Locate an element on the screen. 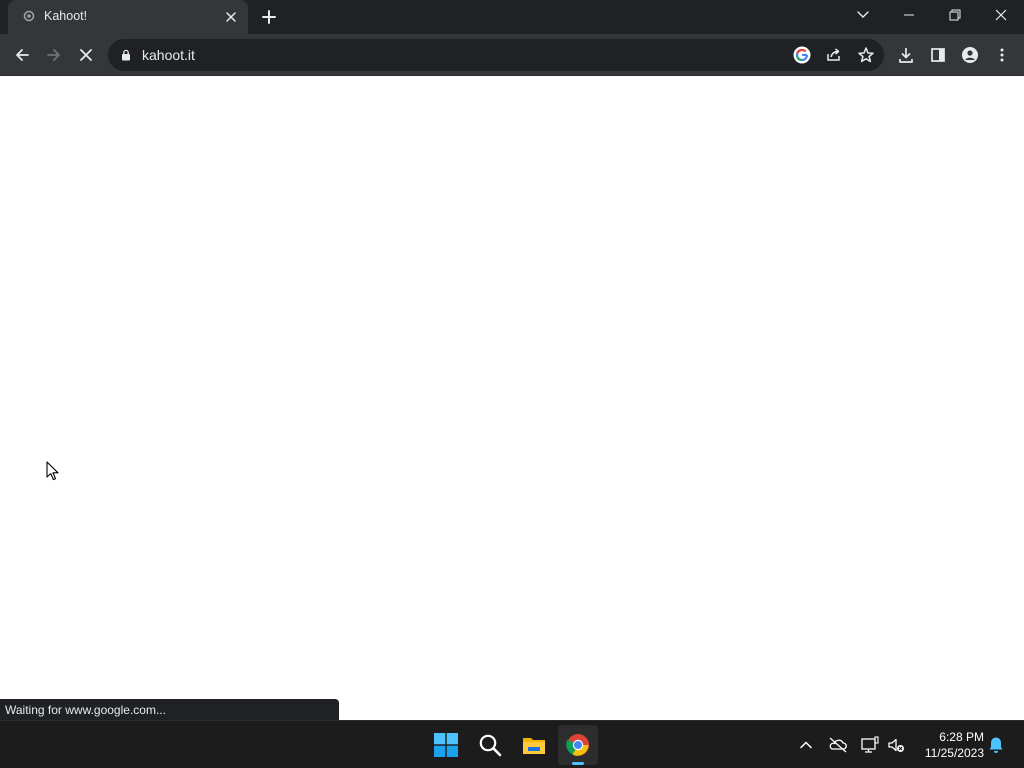  side-panel-button is located at coordinates (938, 55).